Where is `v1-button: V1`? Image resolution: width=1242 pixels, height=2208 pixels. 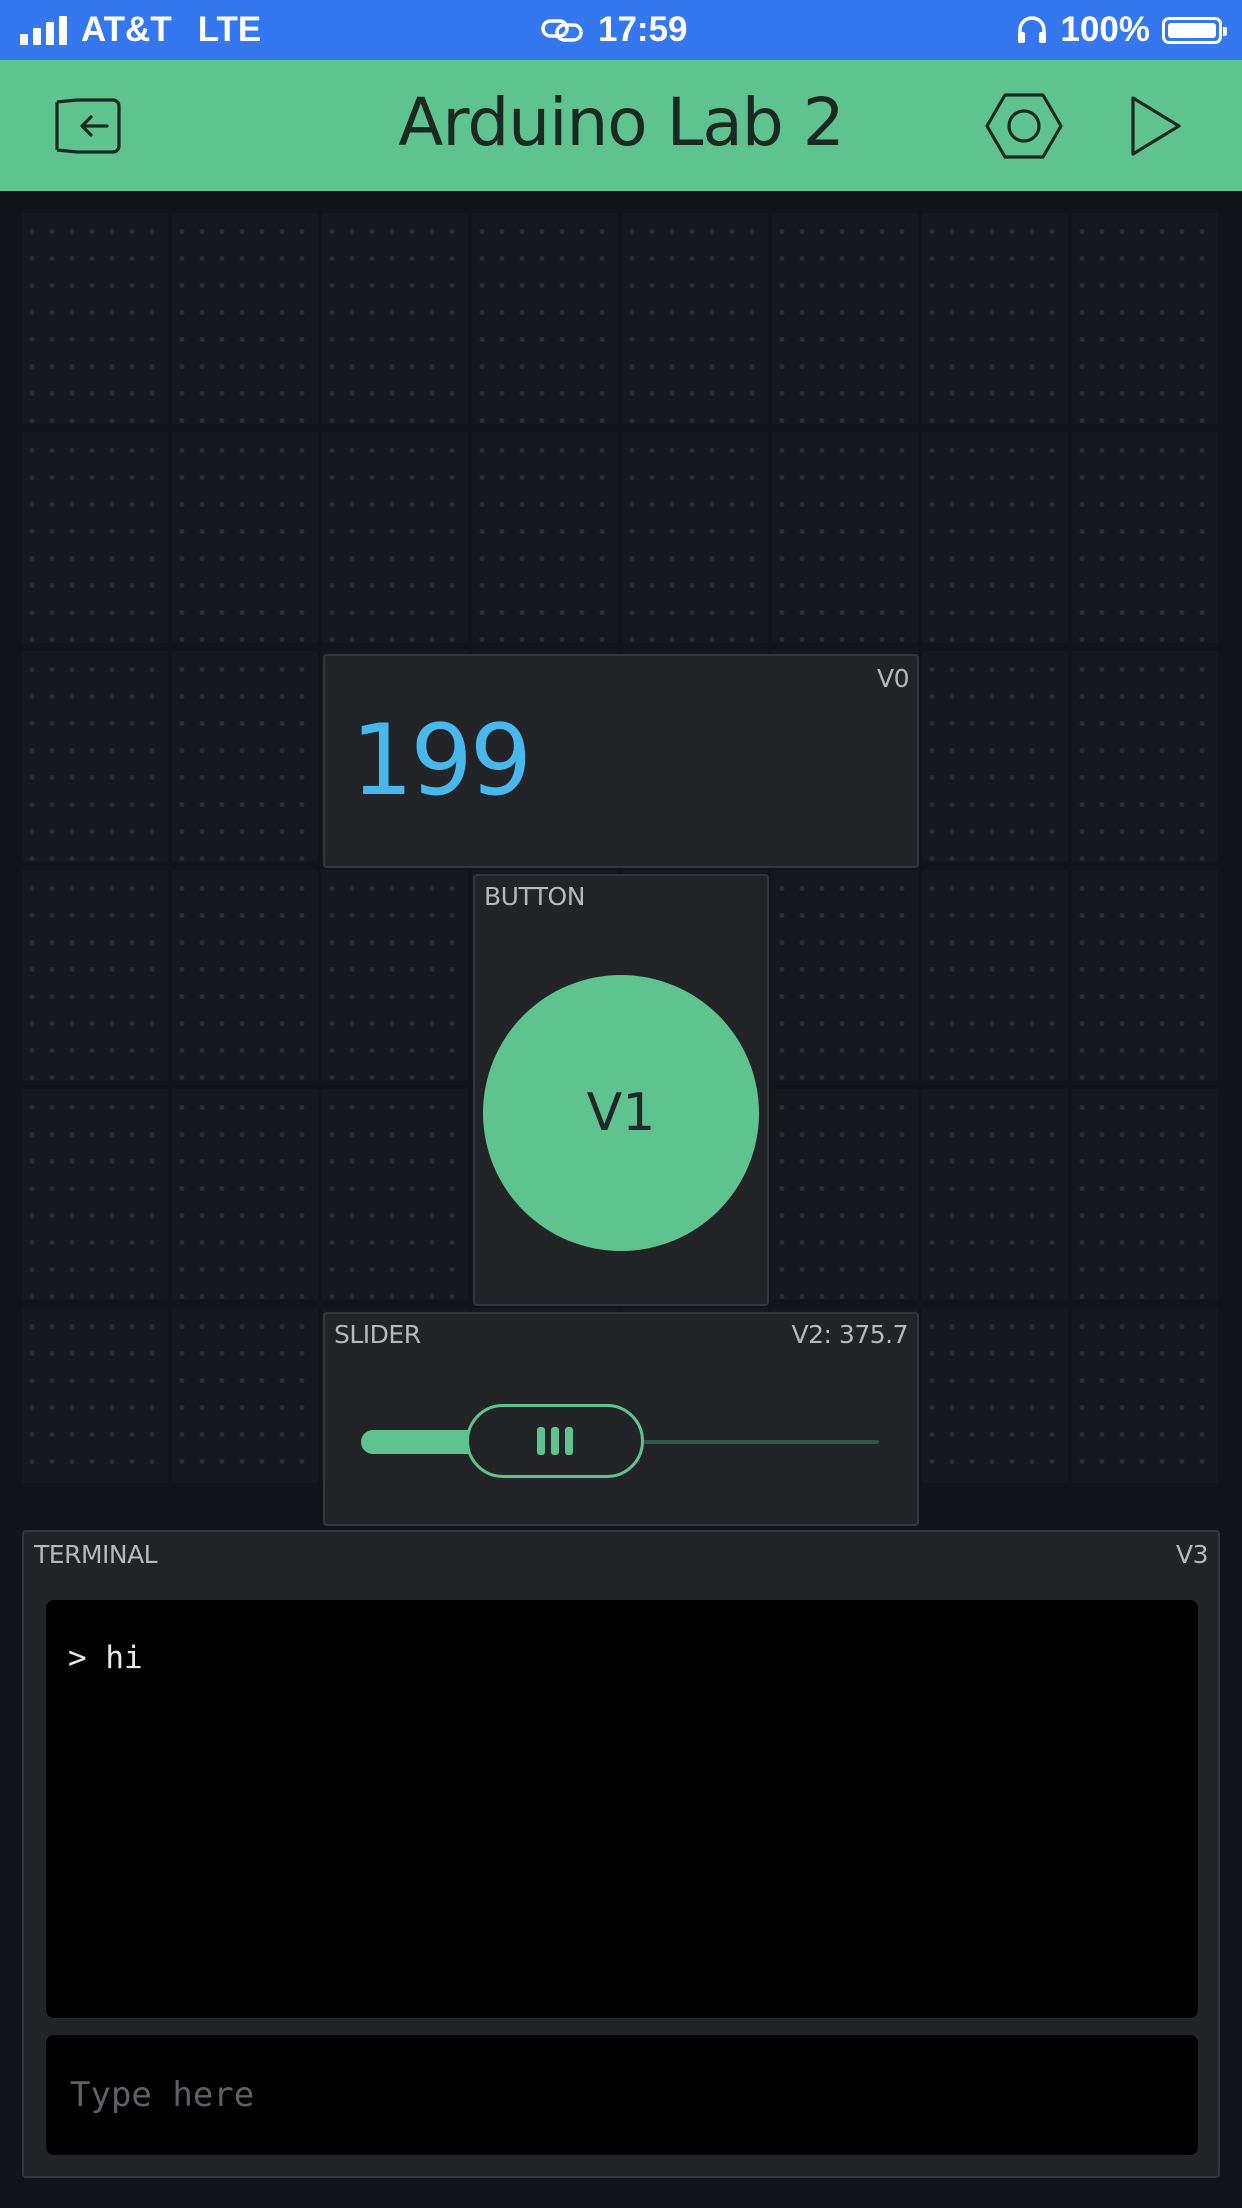
v1-button: V1 is located at coordinates (621, 1113).